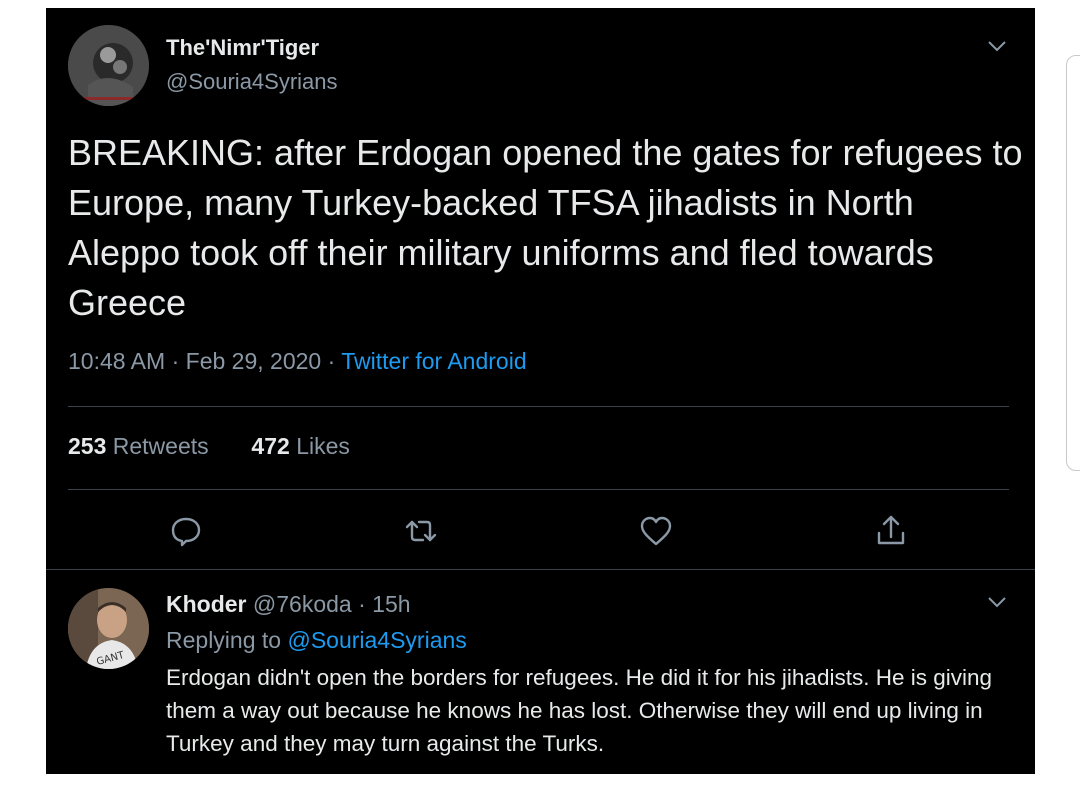 The image size is (1080, 792). What do you see at coordinates (376, 640) in the screenshot?
I see `replying-handle: @Souria4Syrians` at bounding box center [376, 640].